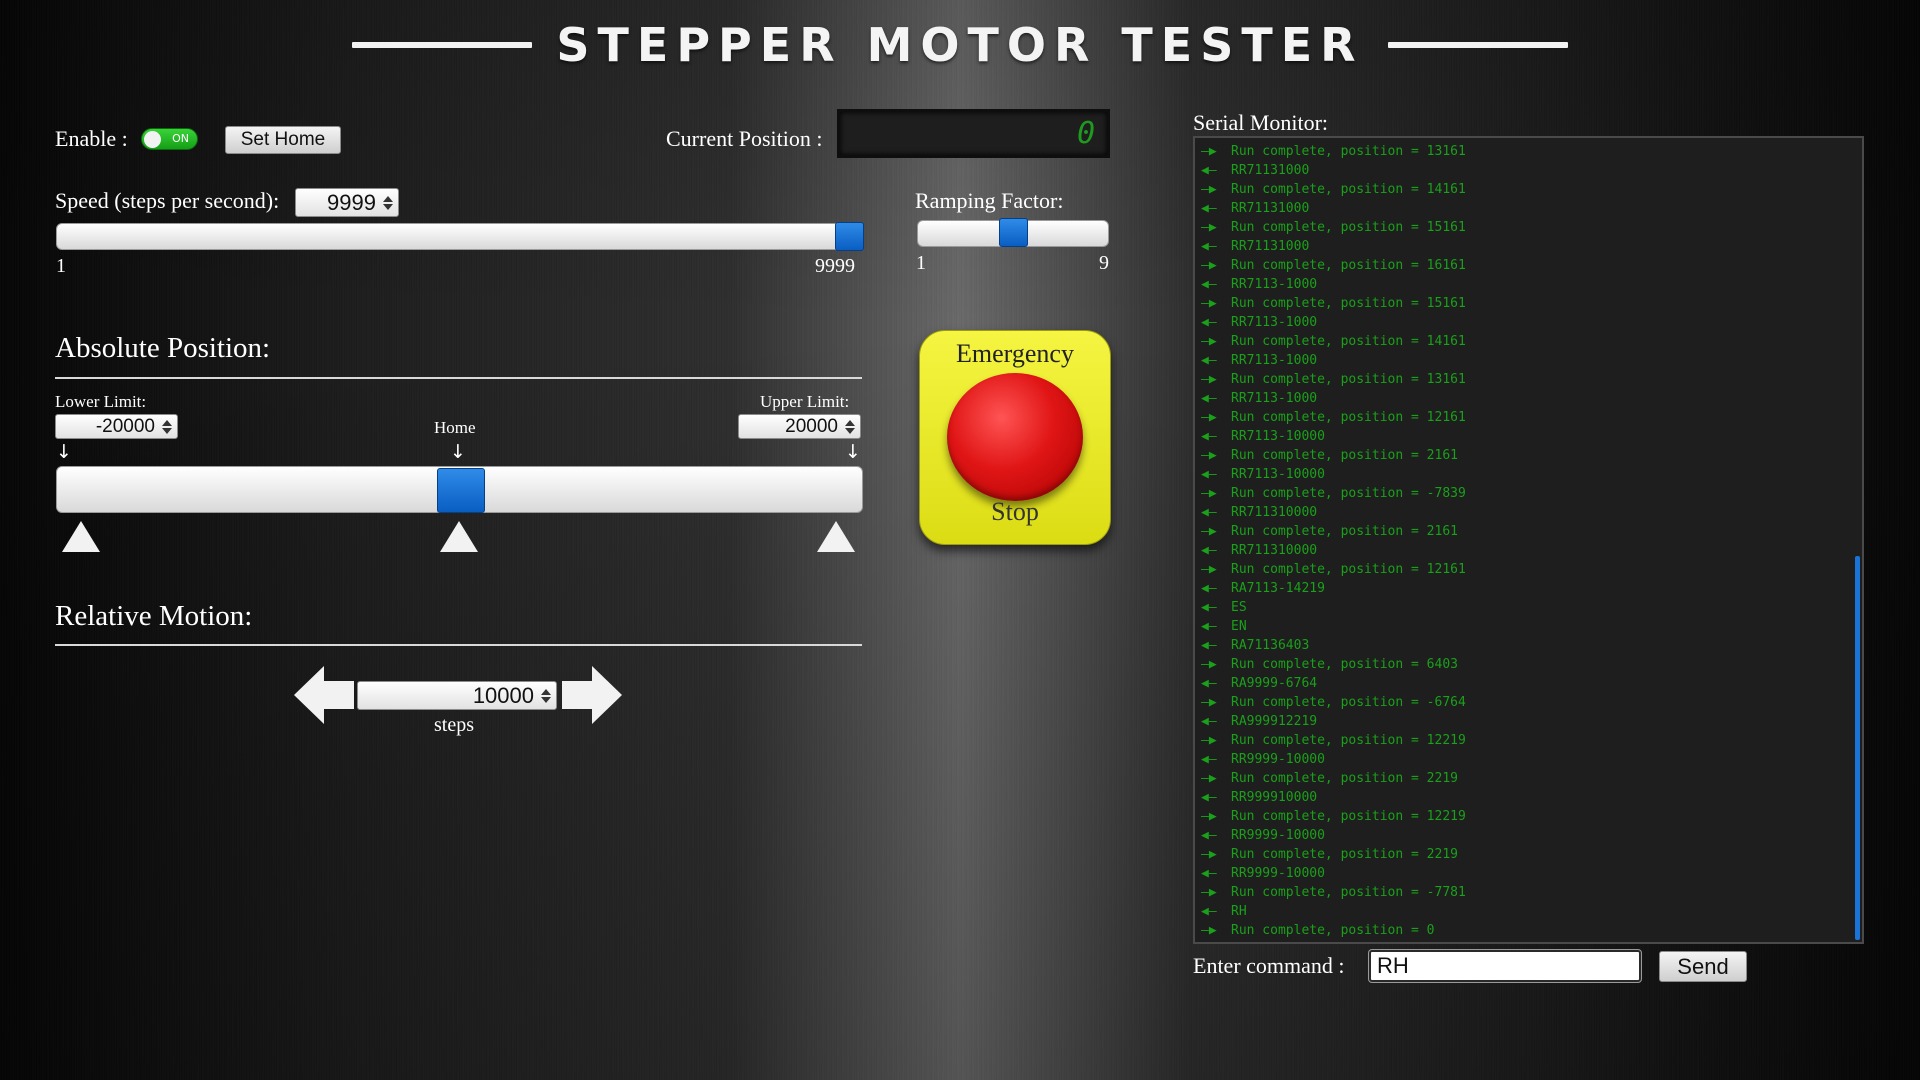 Image resolution: width=1920 pixels, height=1080 pixels. I want to click on home-marker-icon, so click(459, 536).